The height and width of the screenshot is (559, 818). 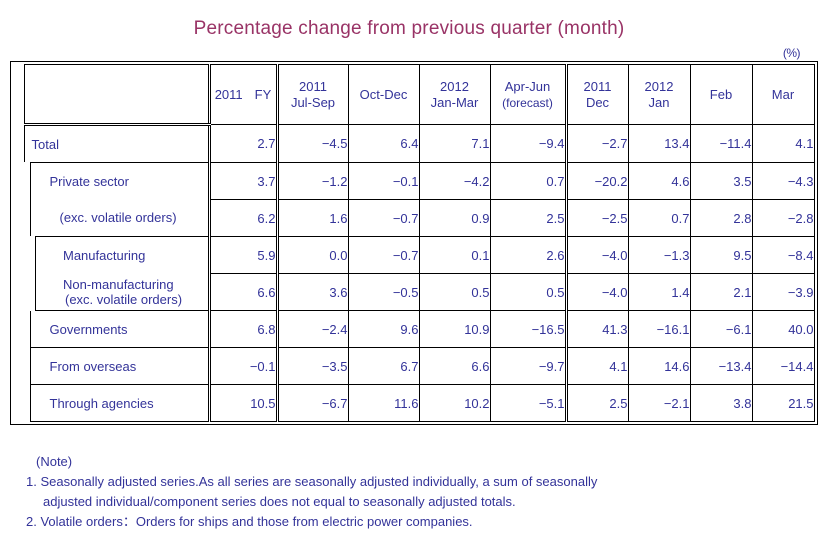 What do you see at coordinates (383, 181) in the screenshot?
I see `cell-private-oct-dec: −0.1` at bounding box center [383, 181].